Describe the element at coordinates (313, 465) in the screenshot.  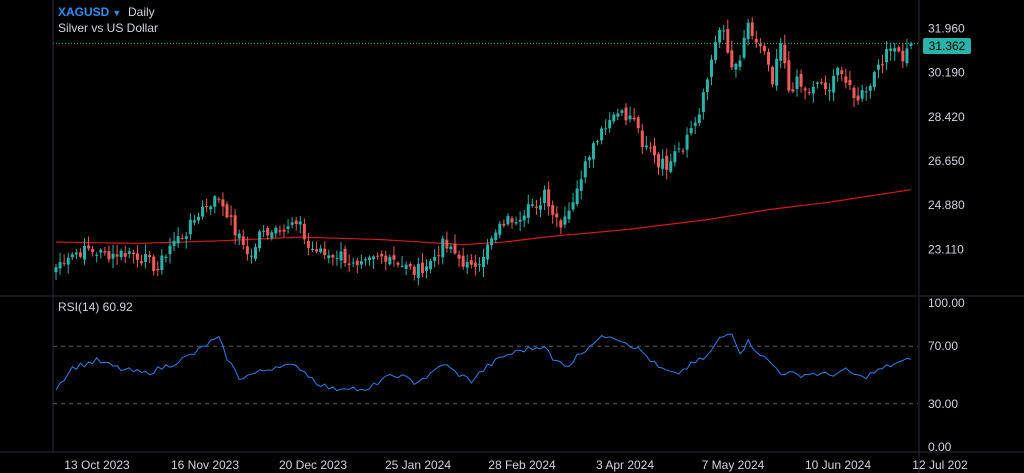
I see `time-tick-label: 20 Dec 2023` at that location.